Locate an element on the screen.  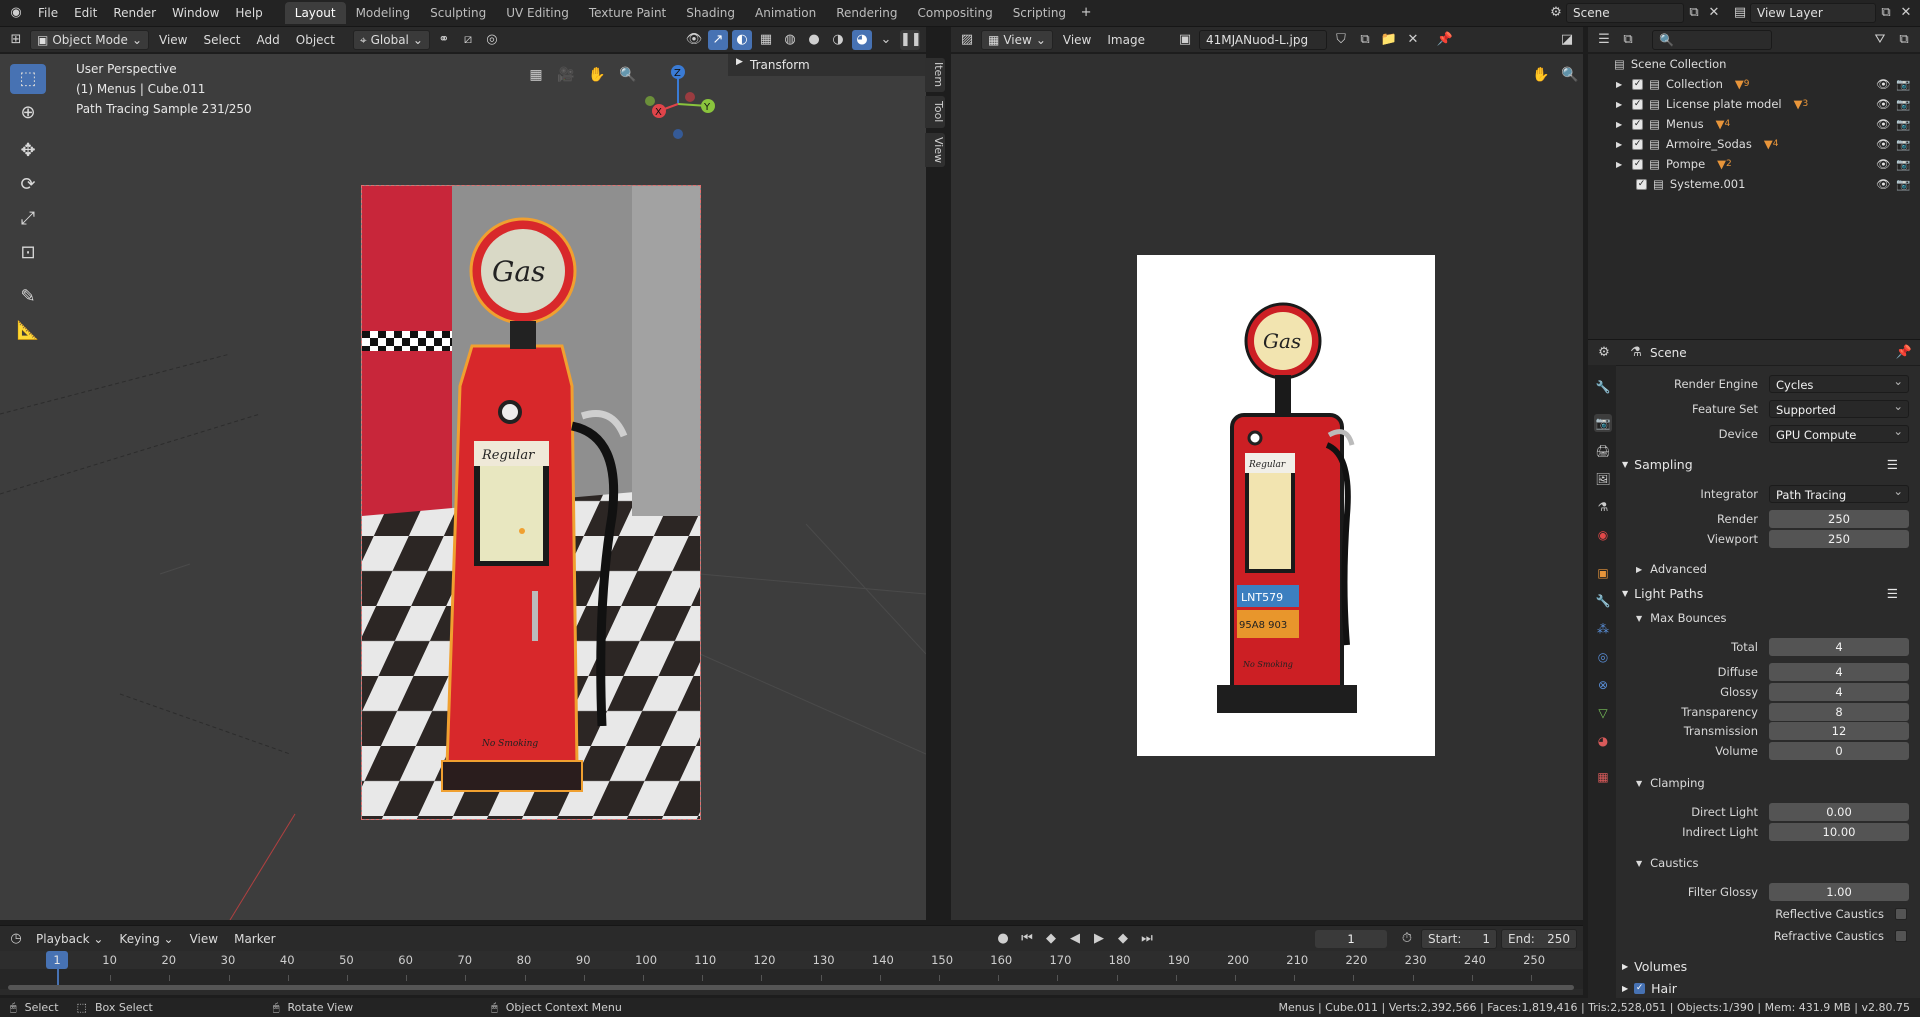
rotate-tool: ⟳ is located at coordinates (28, 185).